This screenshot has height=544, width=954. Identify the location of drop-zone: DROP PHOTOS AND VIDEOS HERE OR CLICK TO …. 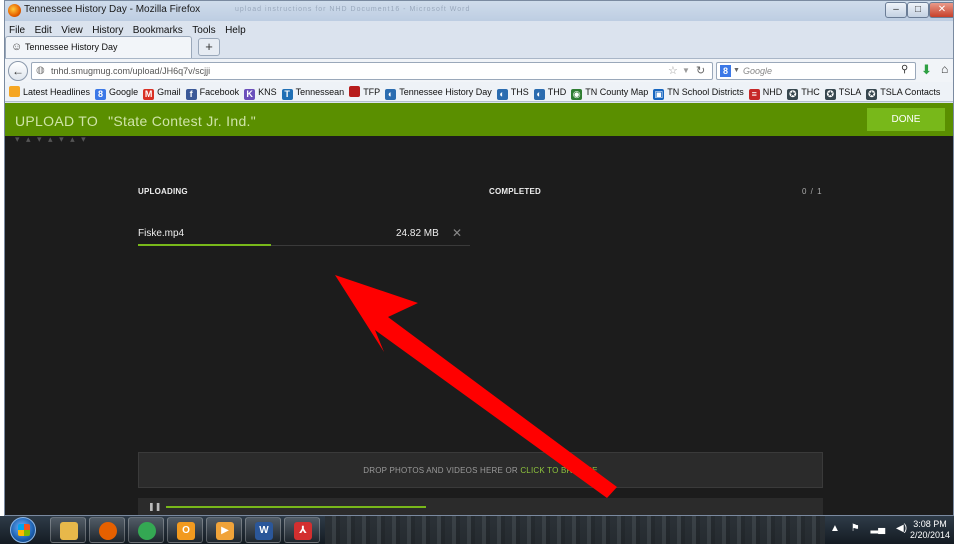
(480, 470).